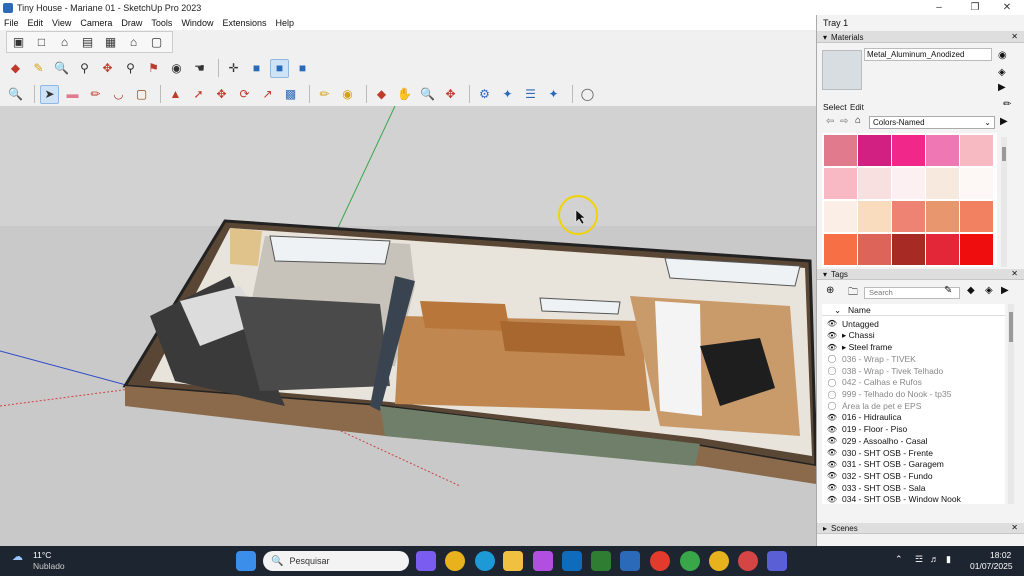 This screenshot has height=576, width=1024. Describe the element at coordinates (484, 94) in the screenshot. I see `warehouse-icon: ⚙` at that location.